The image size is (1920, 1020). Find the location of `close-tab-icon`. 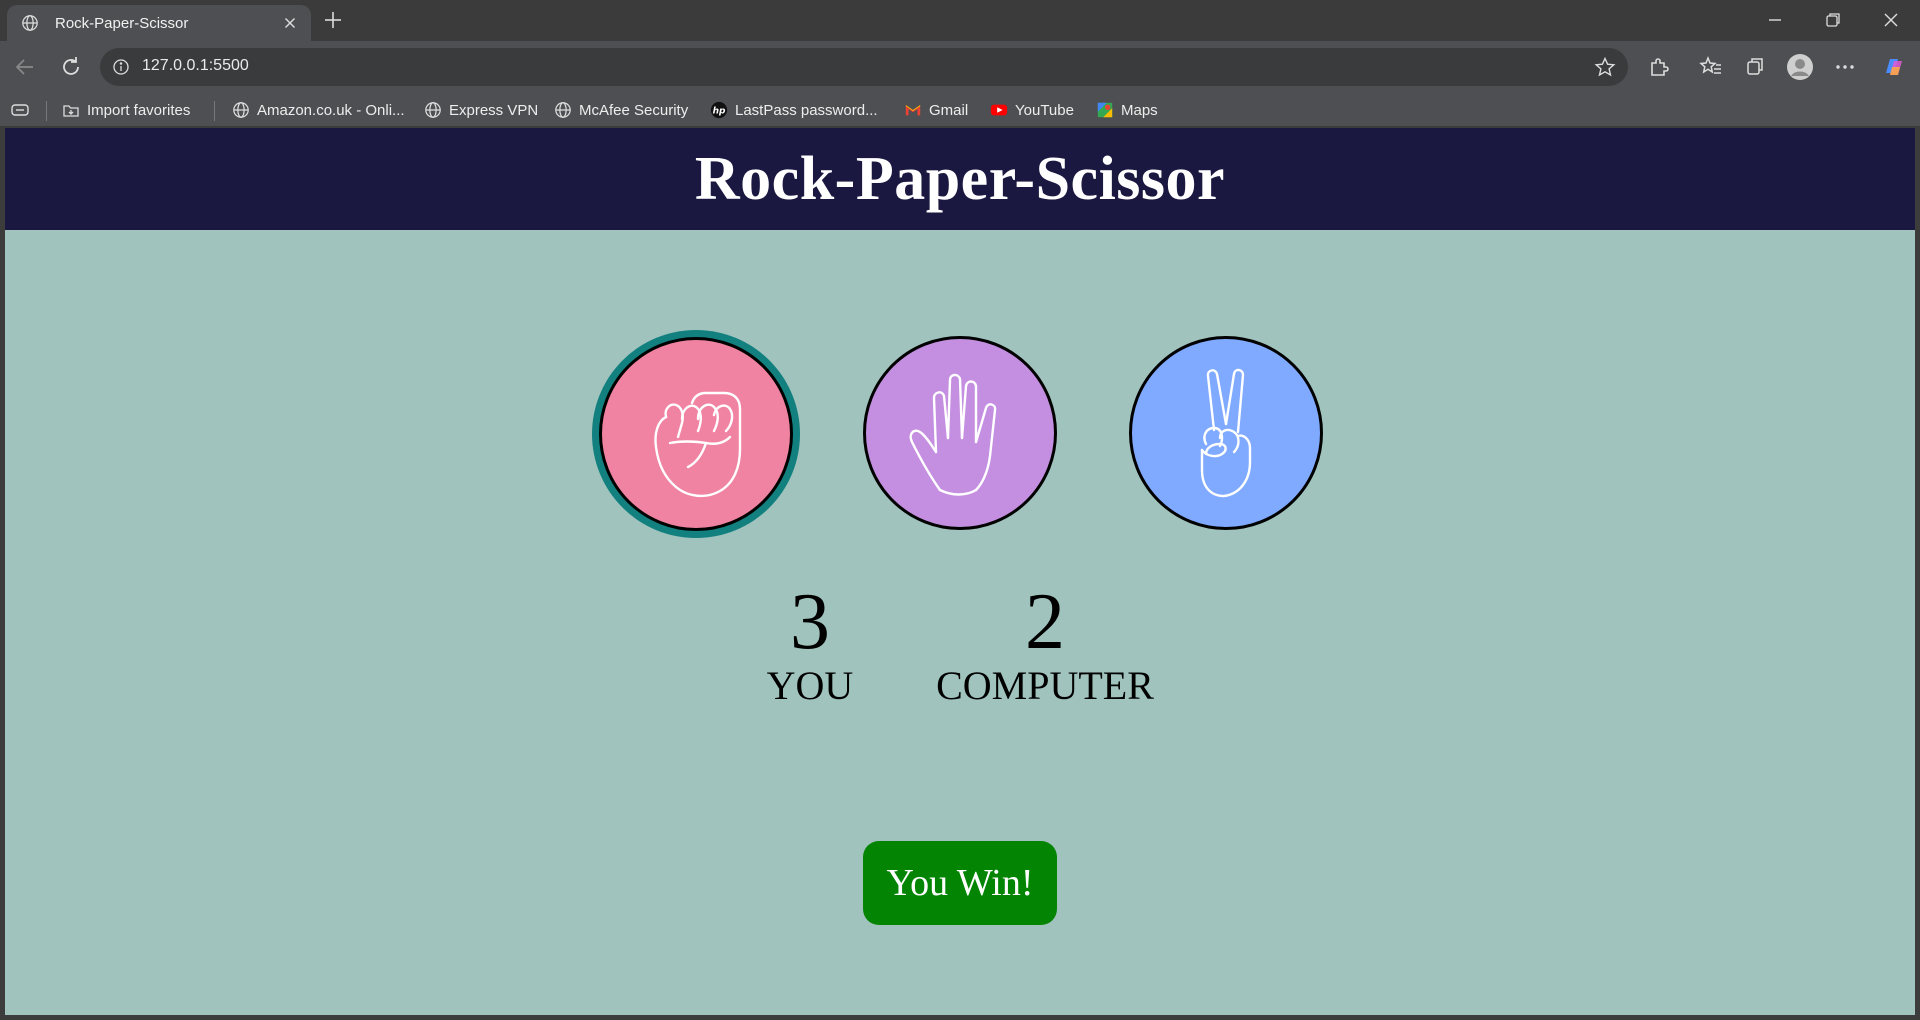

close-tab-icon is located at coordinates (290, 23).